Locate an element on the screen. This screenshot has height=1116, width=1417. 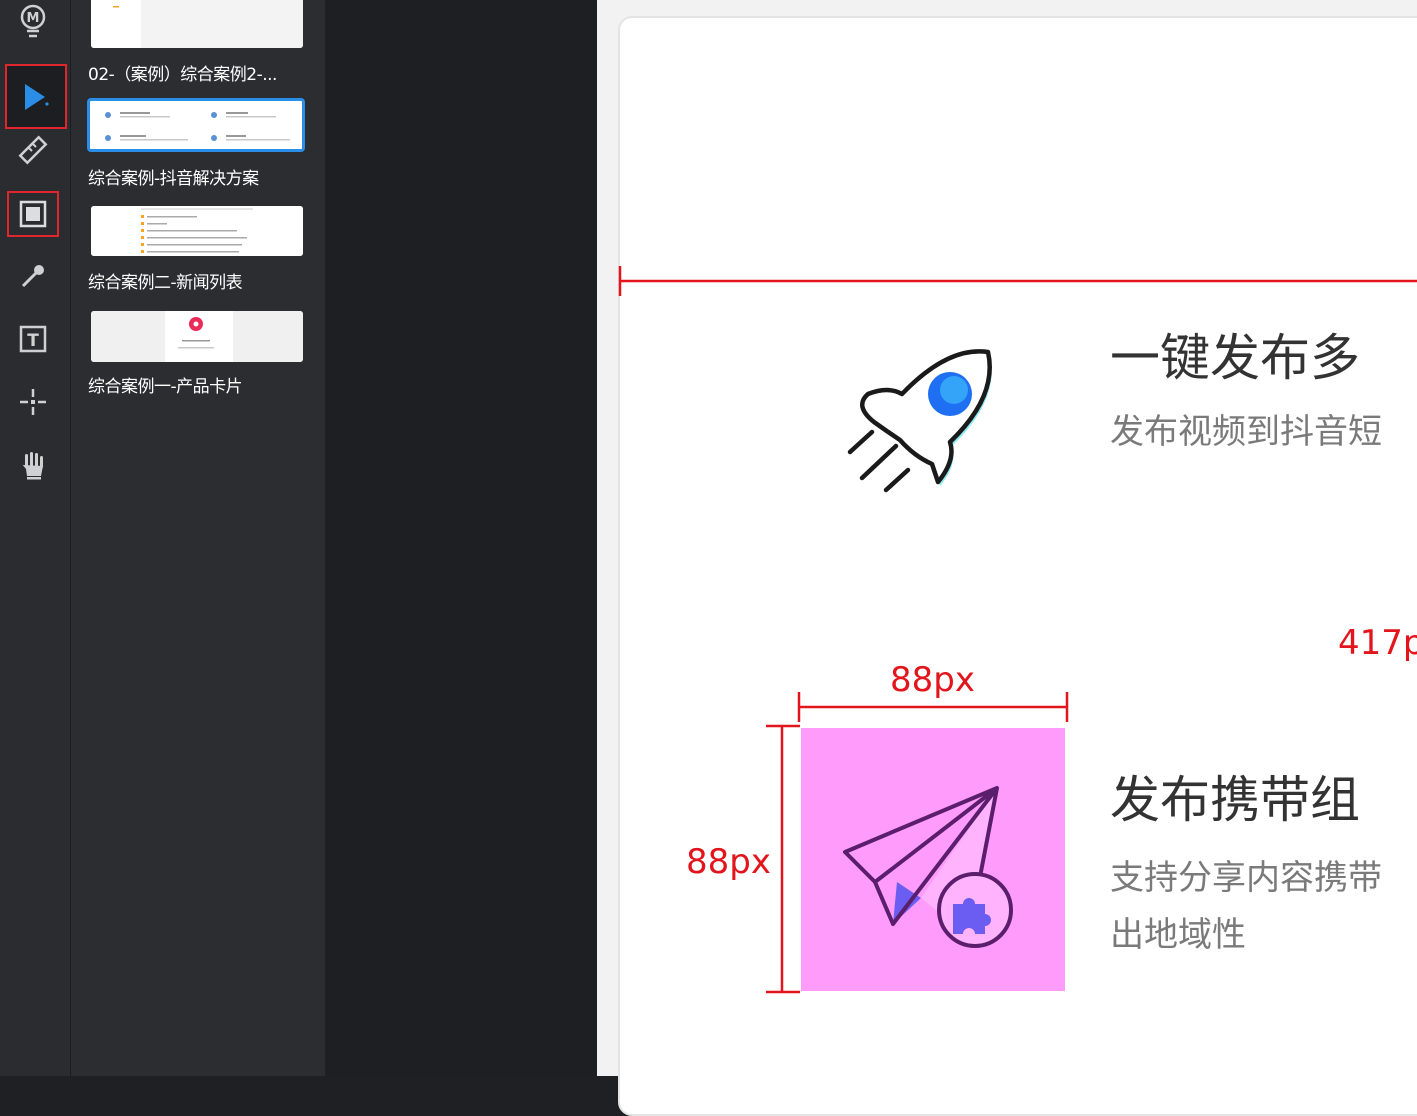
hand-icon is located at coordinates (32, 466).